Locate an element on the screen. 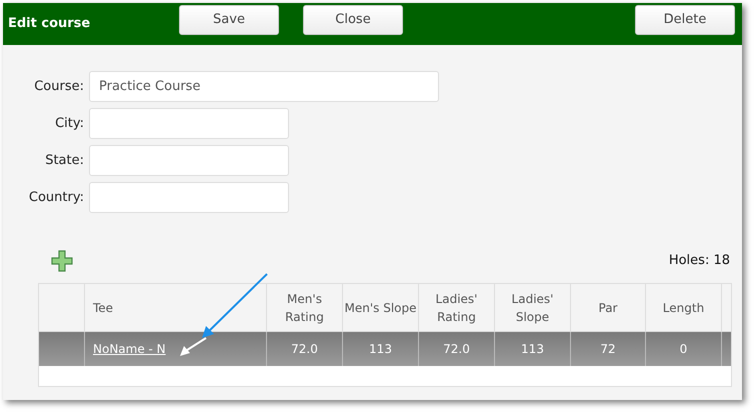  text-field: Practice Course is located at coordinates (264, 86).